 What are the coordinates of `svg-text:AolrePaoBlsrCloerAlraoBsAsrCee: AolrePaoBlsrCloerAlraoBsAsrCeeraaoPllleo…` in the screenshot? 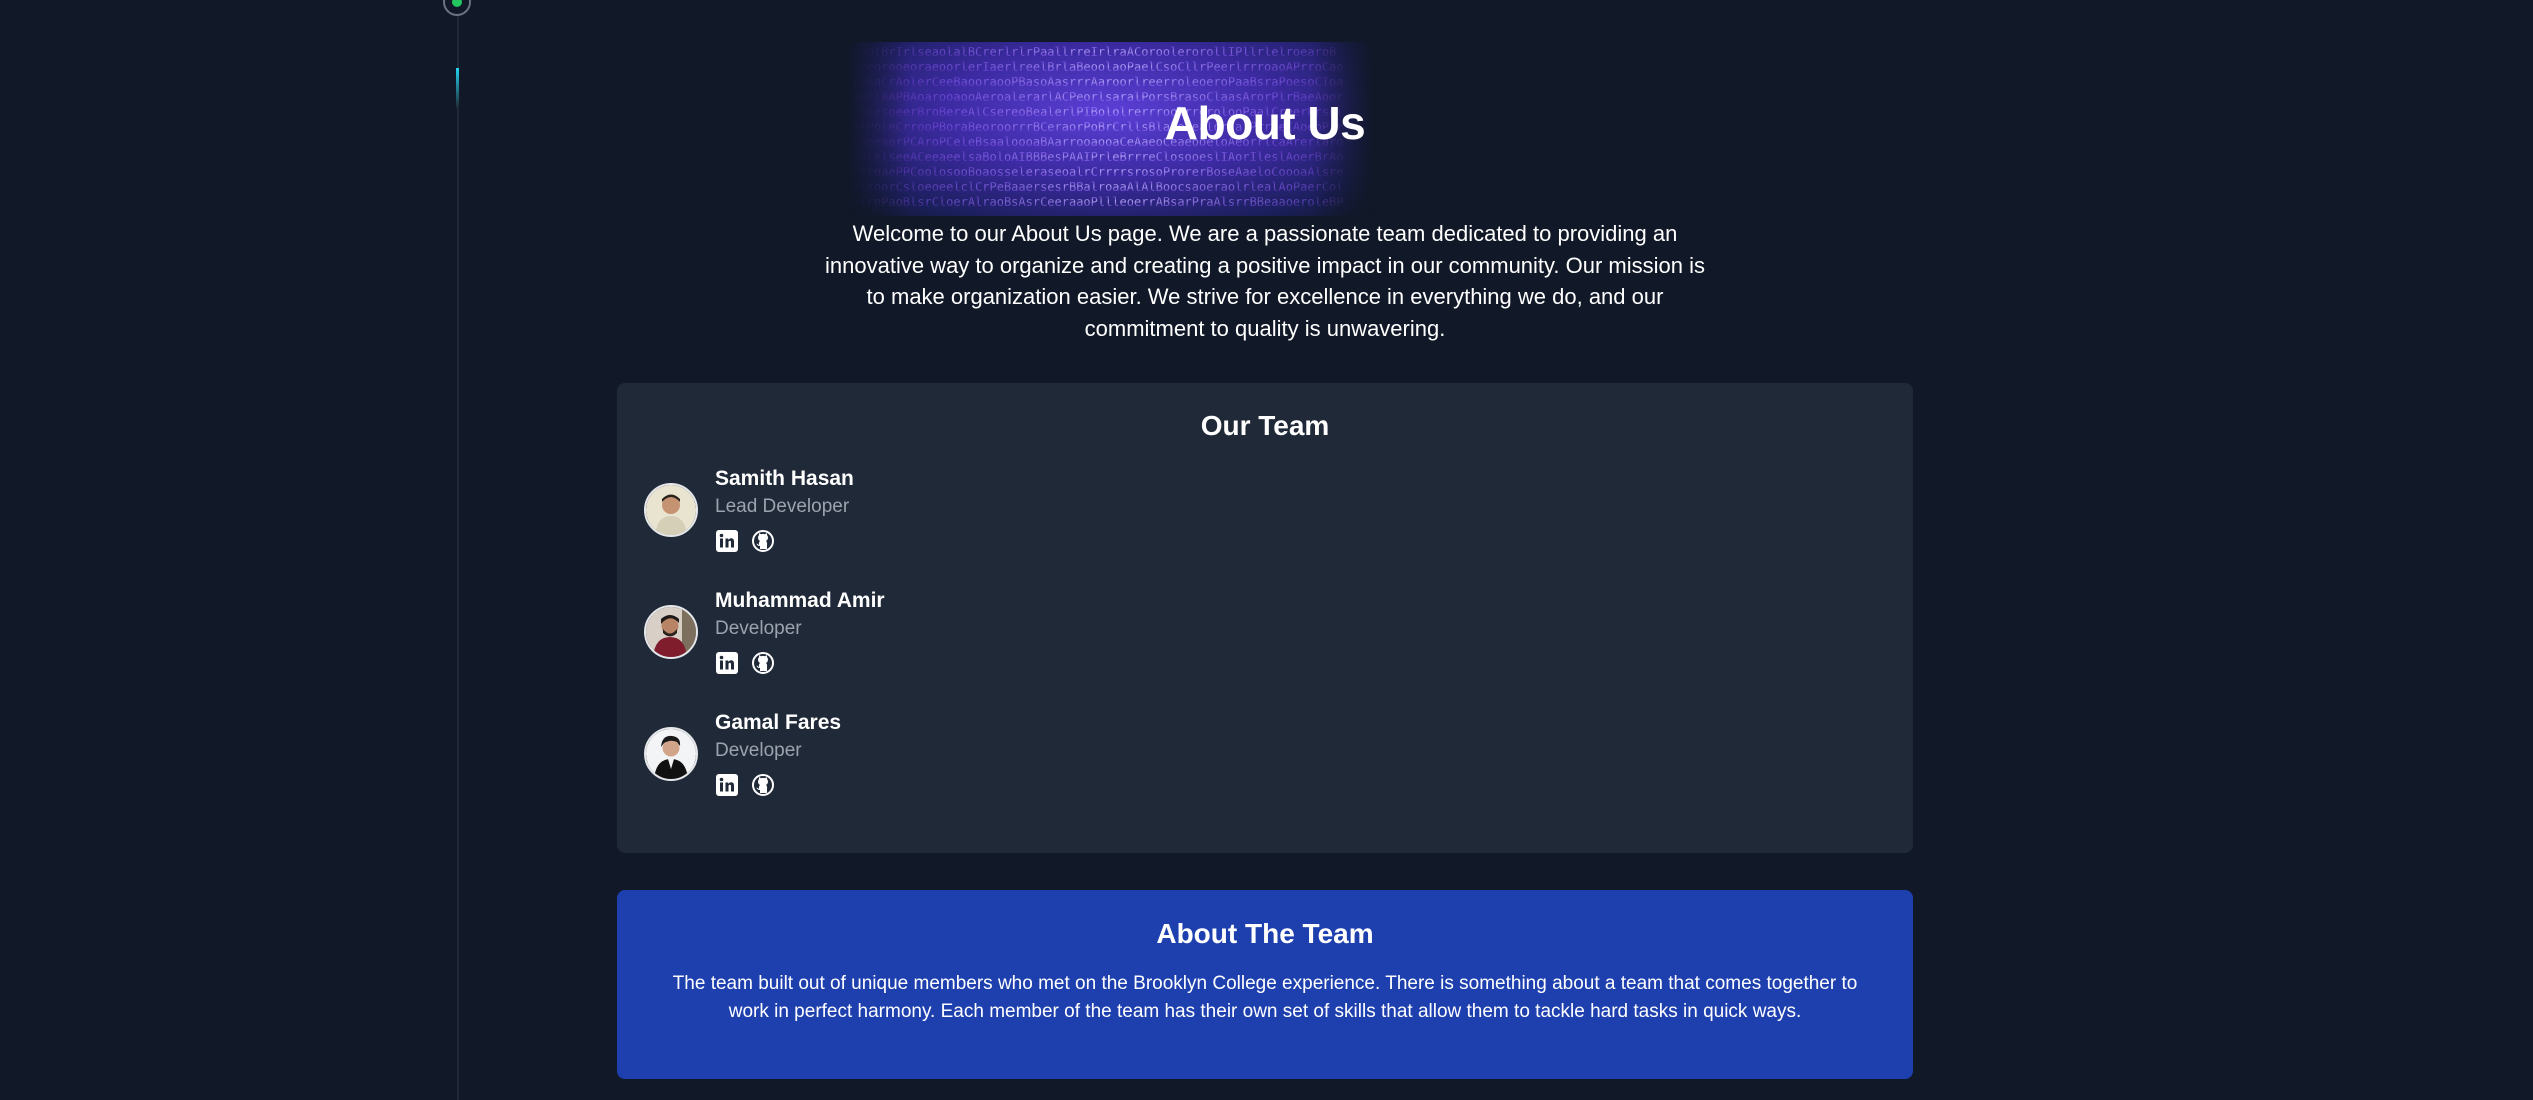 It's located at (1094, 202).